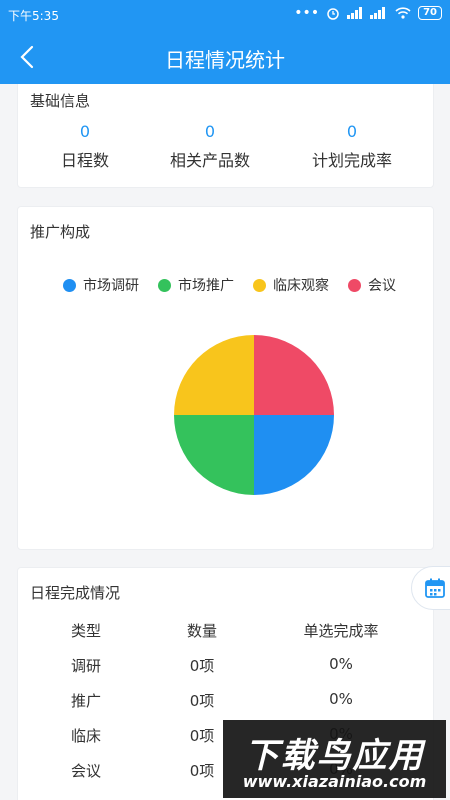  Describe the element at coordinates (307, 13) in the screenshot. I see `more-dots-icon: •••` at that location.